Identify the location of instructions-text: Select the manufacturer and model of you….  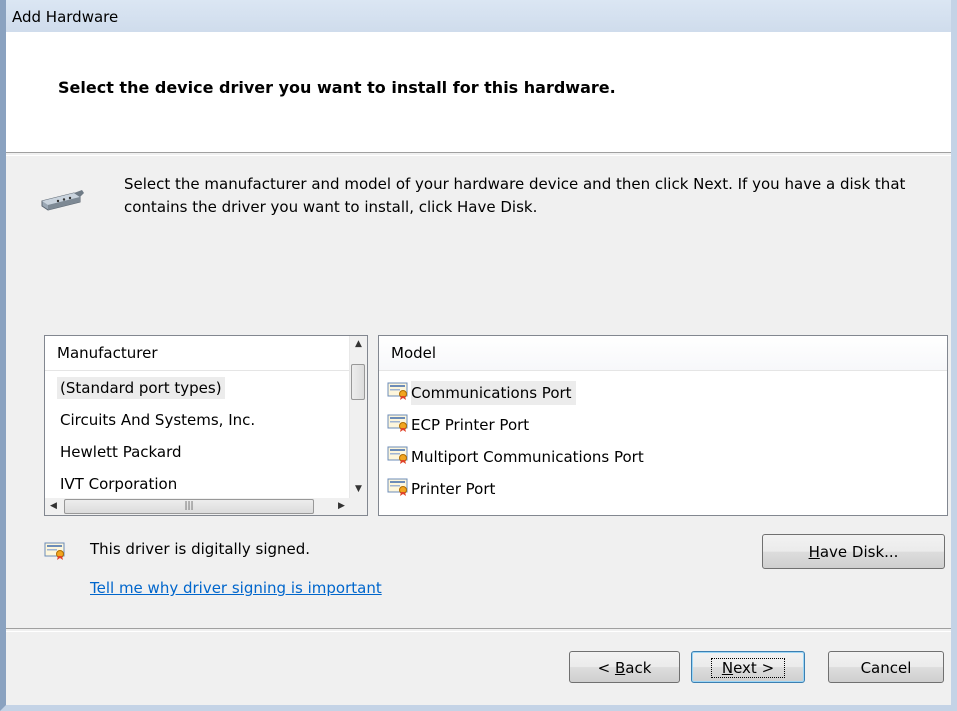
(515, 195).